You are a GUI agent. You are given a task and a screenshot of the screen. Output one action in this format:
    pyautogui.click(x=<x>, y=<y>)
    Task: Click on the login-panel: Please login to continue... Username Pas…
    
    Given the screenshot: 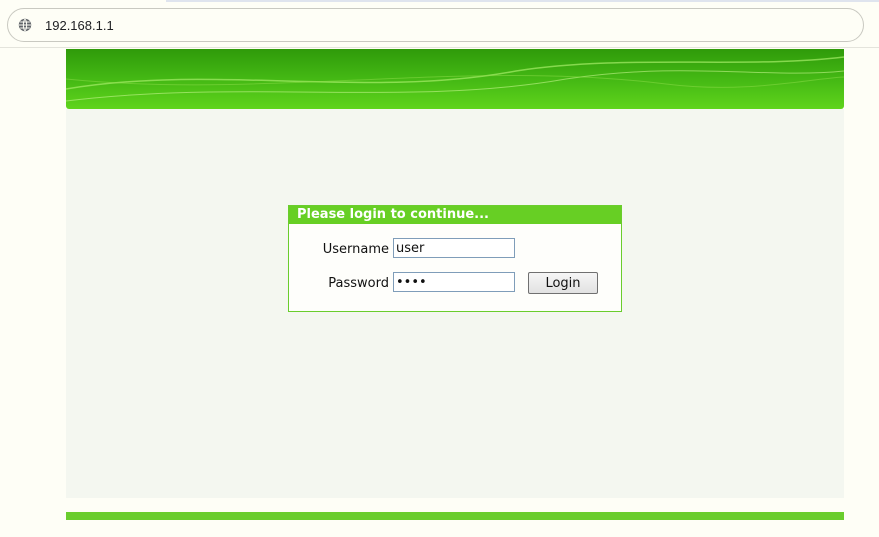 What is the action you would take?
    pyautogui.click(x=455, y=258)
    